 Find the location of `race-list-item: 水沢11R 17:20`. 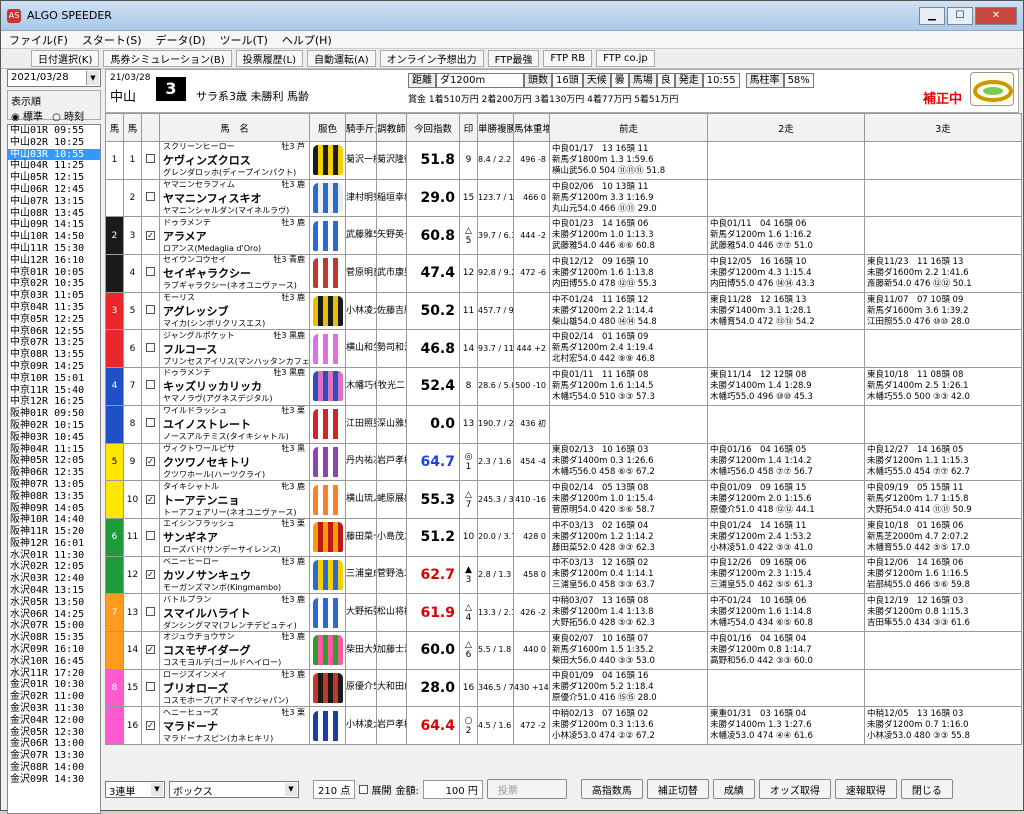

race-list-item: 水沢11R 17:20 is located at coordinates (54, 674).